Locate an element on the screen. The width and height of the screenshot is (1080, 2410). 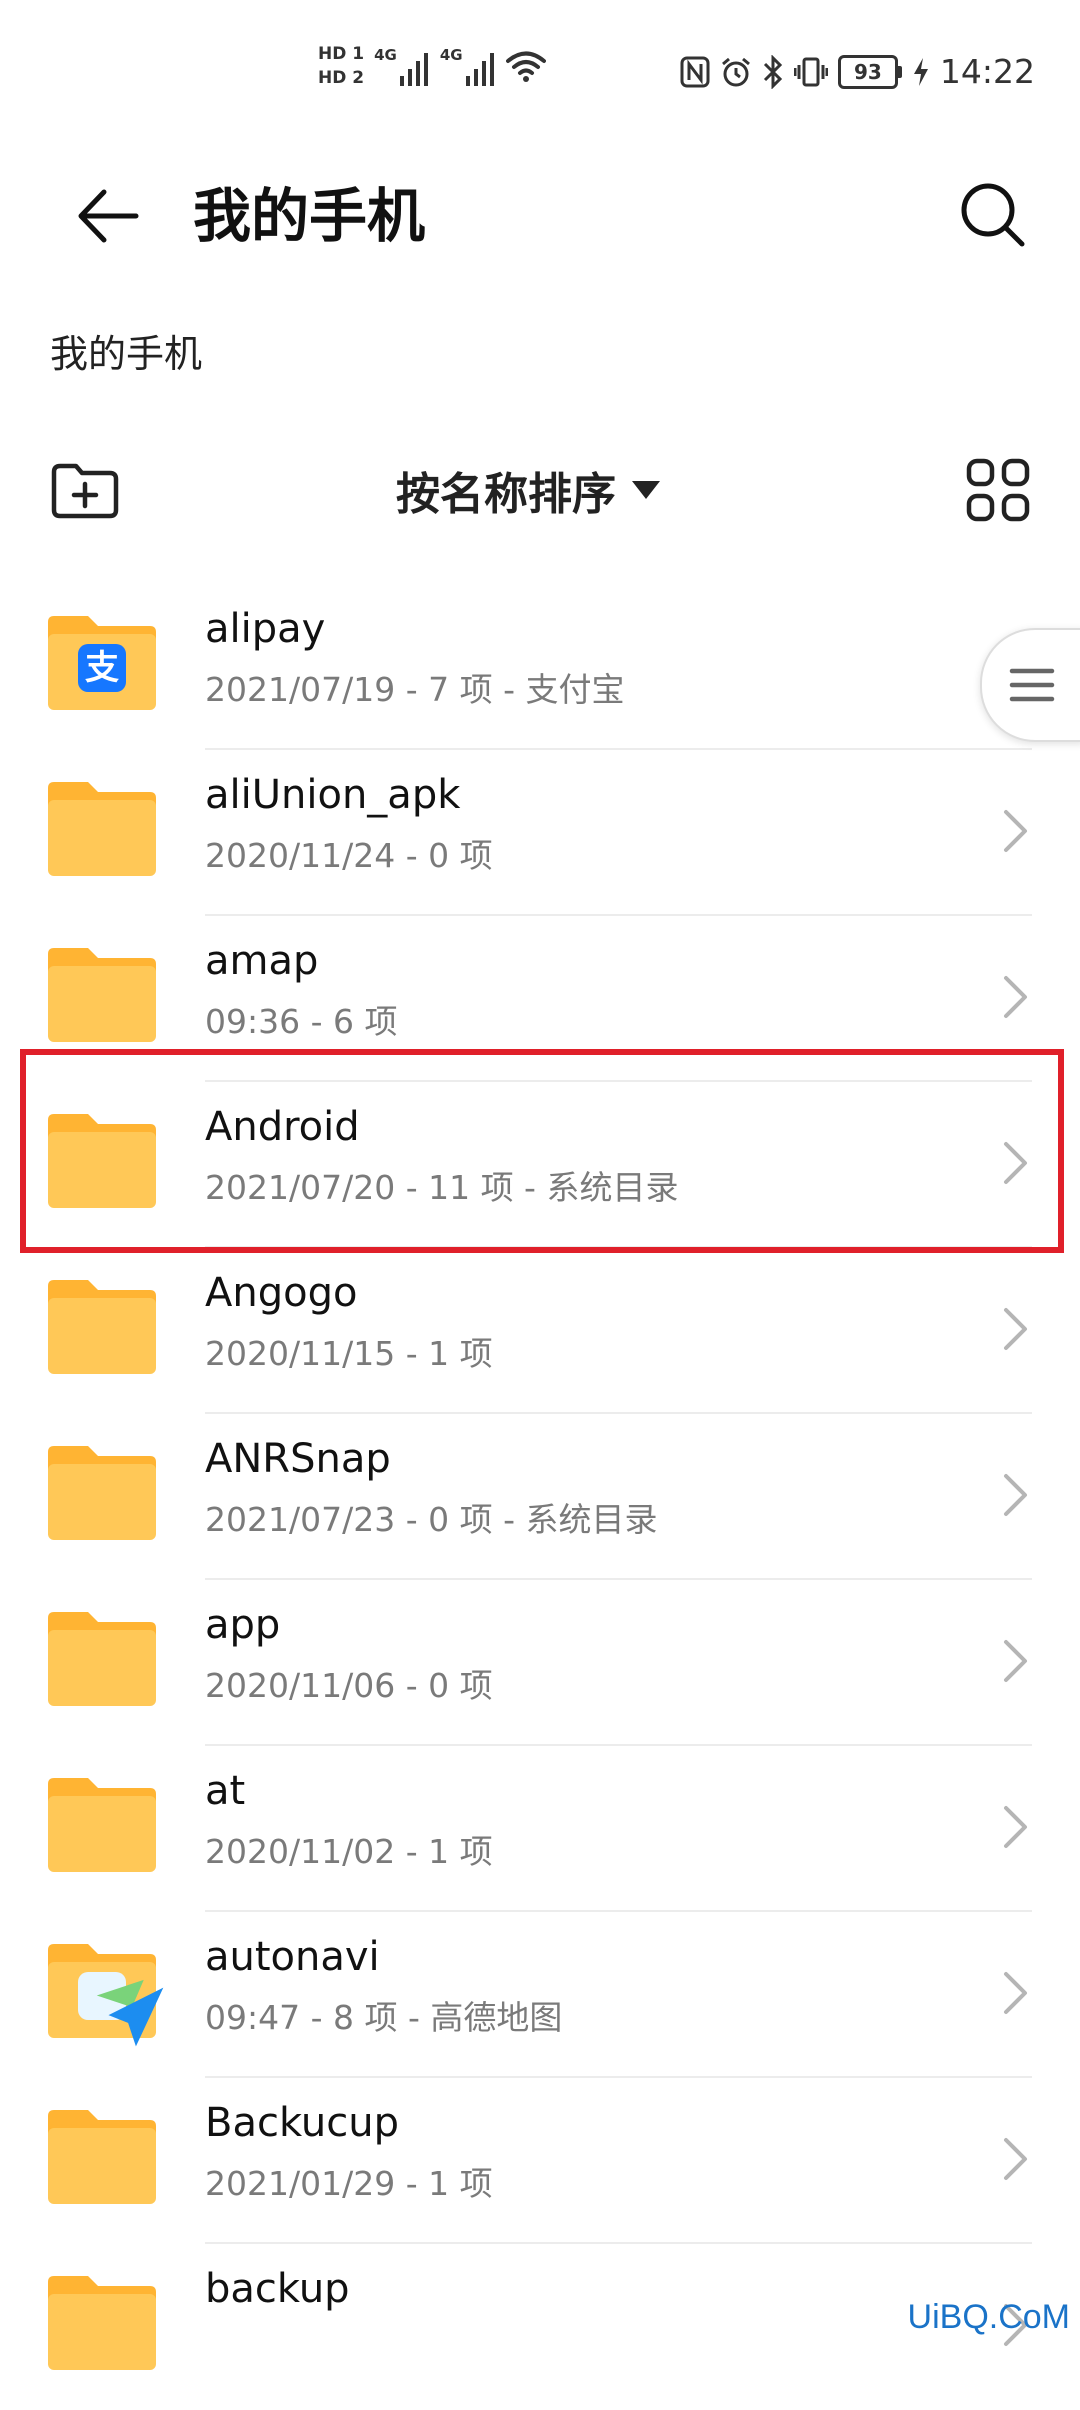
file-name: autonavi is located at coordinates (292, 1957).